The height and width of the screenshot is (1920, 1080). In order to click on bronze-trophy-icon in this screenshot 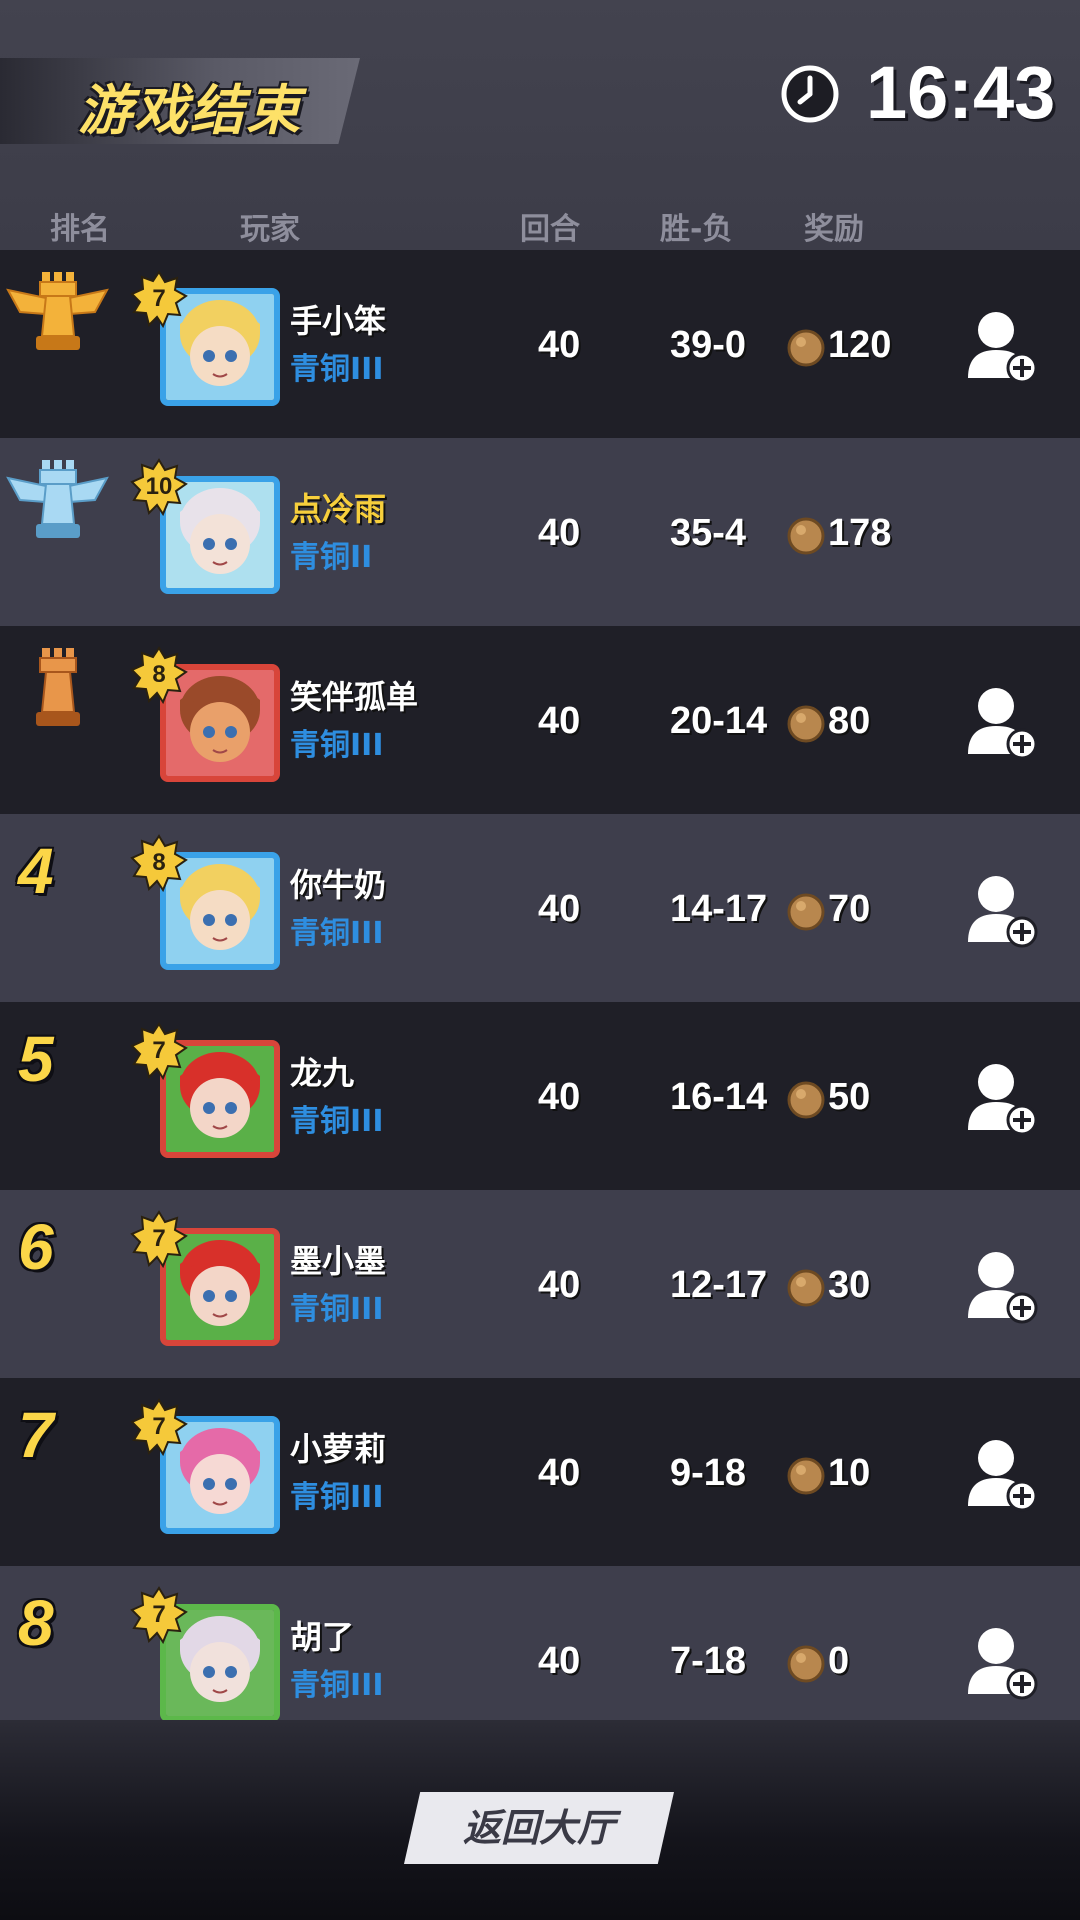, I will do `click(58, 687)`.